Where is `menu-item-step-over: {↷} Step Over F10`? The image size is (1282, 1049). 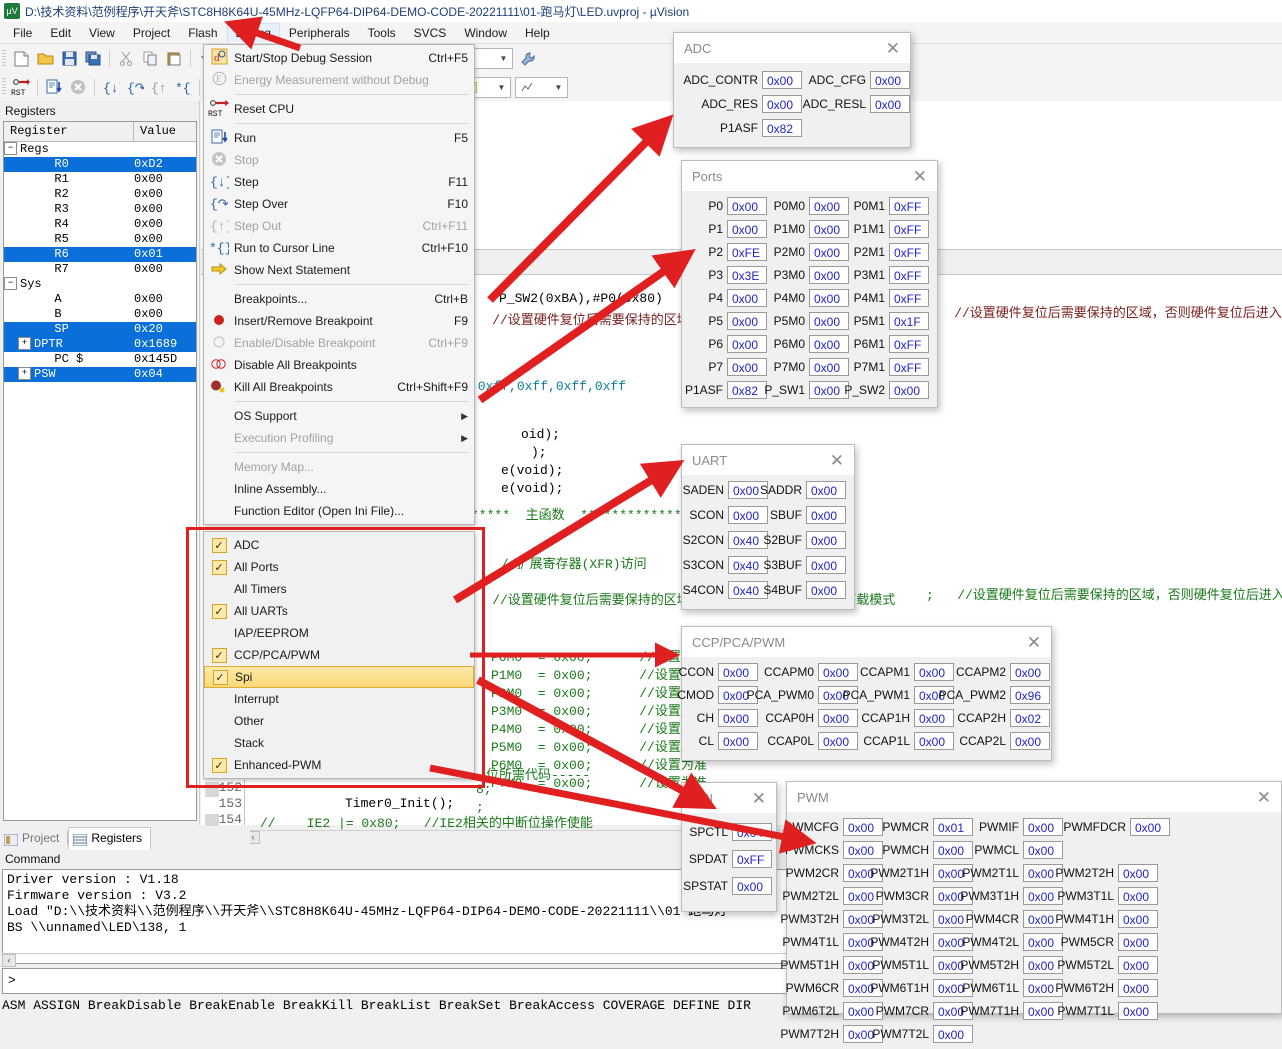
menu-item-step-over: {↷} Step Over F10 is located at coordinates (339, 204).